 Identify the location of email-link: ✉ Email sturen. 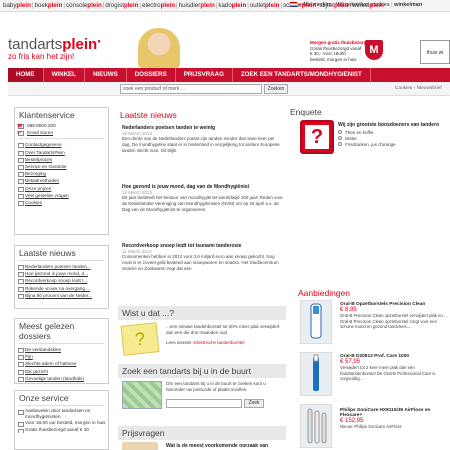
(61, 133).